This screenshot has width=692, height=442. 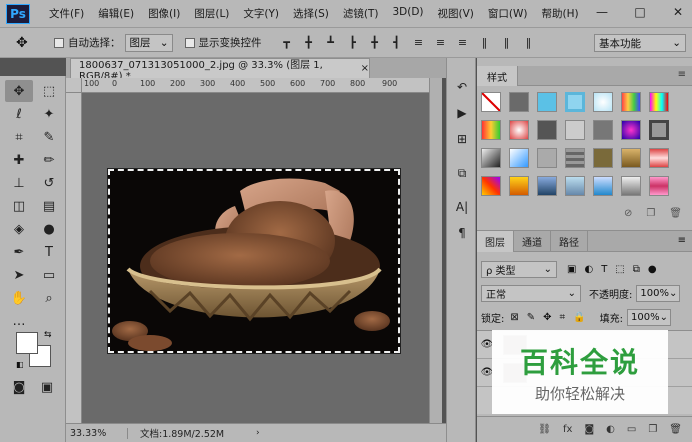 What do you see at coordinates (628, 213) in the screenshot?
I see `clear-style-icon: ⊘` at bounding box center [628, 213].